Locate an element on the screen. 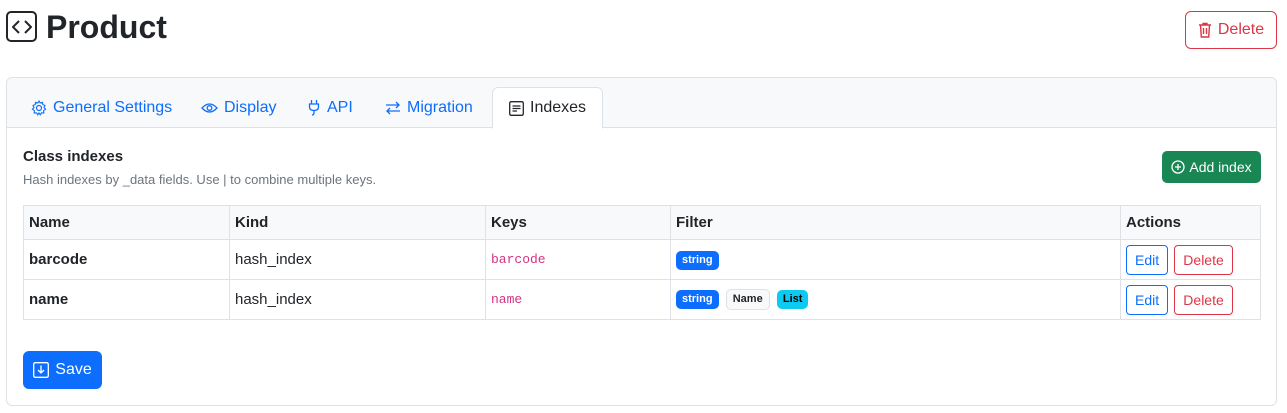  tab-indexes: Indexes is located at coordinates (548, 108).